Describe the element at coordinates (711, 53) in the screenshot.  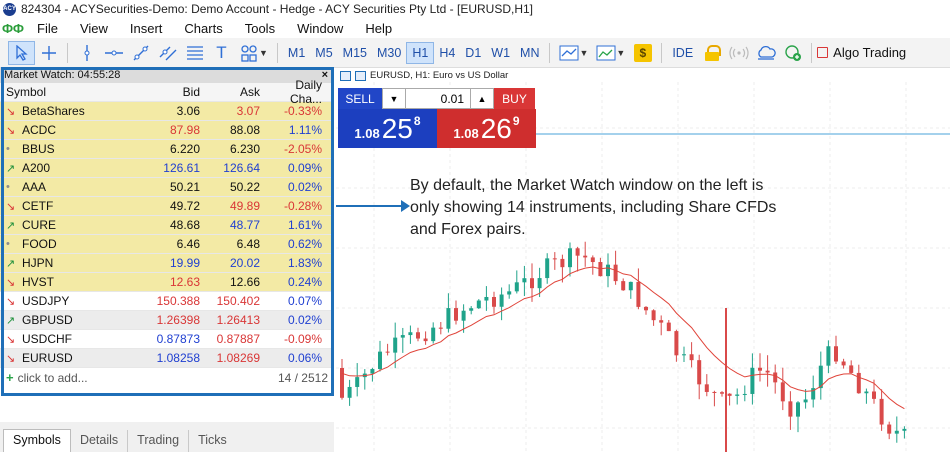
I see `lock-icon` at that location.